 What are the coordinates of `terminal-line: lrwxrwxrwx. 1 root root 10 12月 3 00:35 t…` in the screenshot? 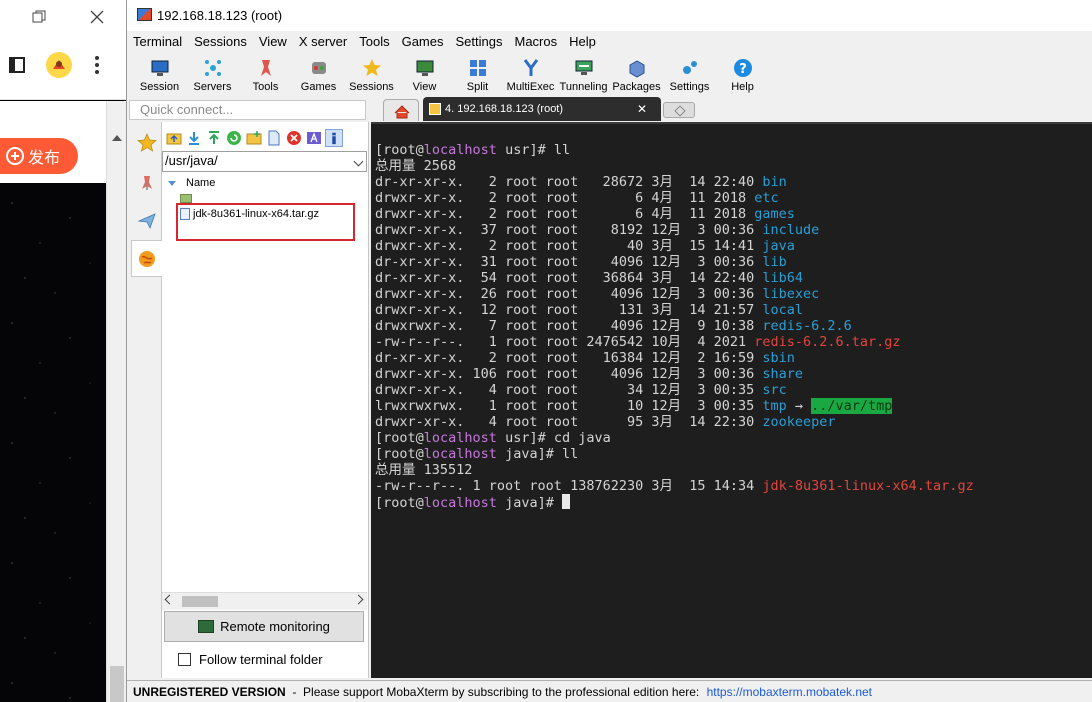 It's located at (733, 406).